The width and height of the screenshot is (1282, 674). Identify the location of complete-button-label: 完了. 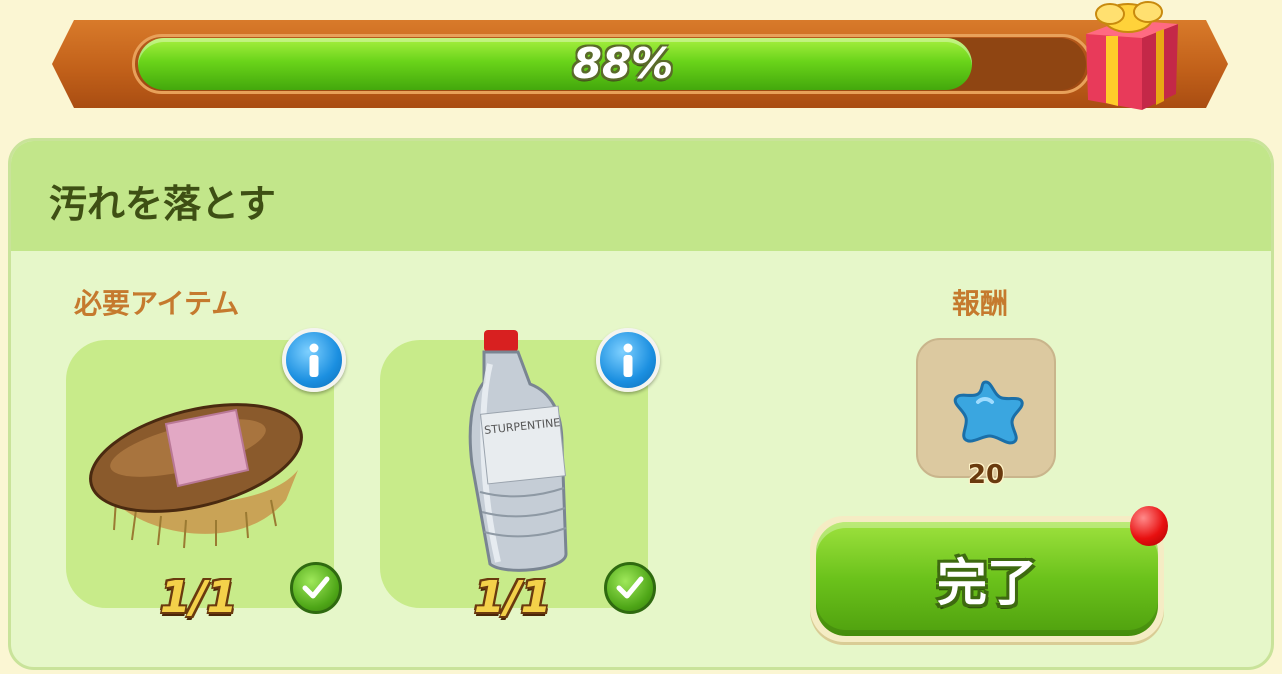
(987, 579).